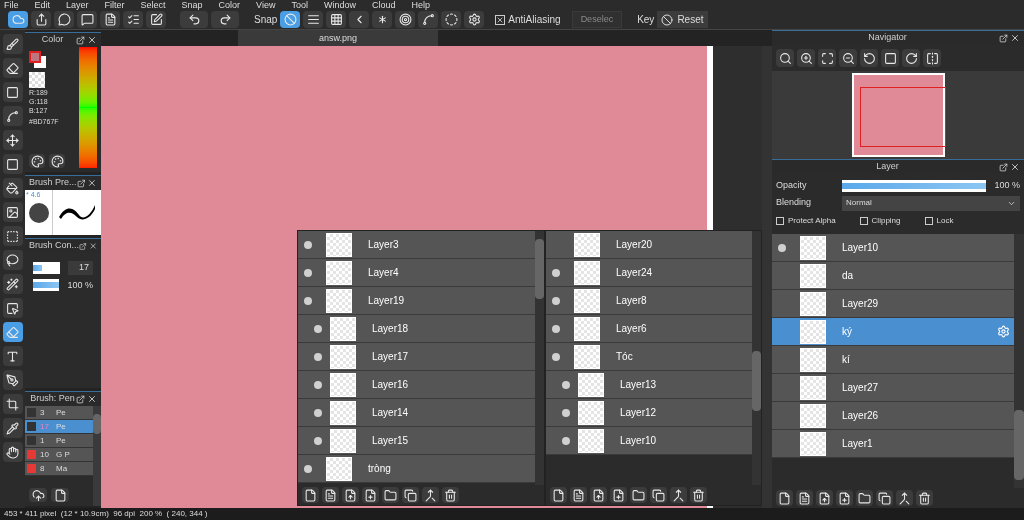 Image resolution: width=1024 pixels, height=520 pixels. Describe the element at coordinates (12, 236) in the screenshot. I see `rectangle-select-button` at that location.